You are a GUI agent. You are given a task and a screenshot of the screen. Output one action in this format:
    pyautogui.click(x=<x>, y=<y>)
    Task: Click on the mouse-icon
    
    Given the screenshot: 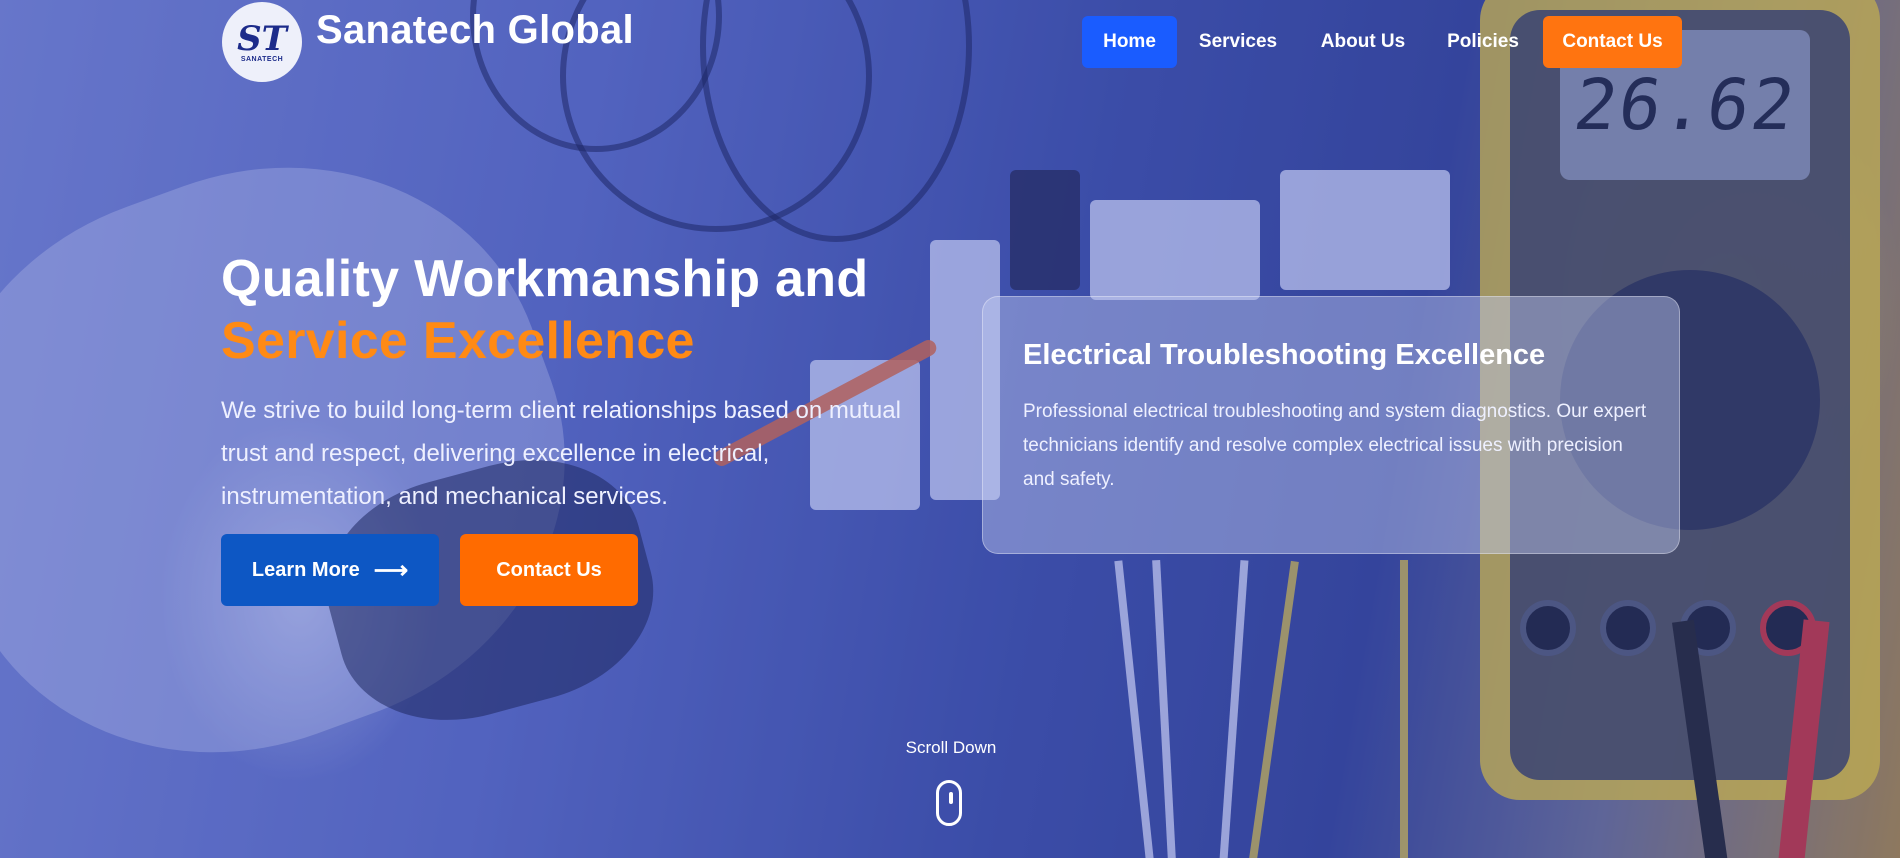 What is the action you would take?
    pyautogui.click(x=949, y=803)
    